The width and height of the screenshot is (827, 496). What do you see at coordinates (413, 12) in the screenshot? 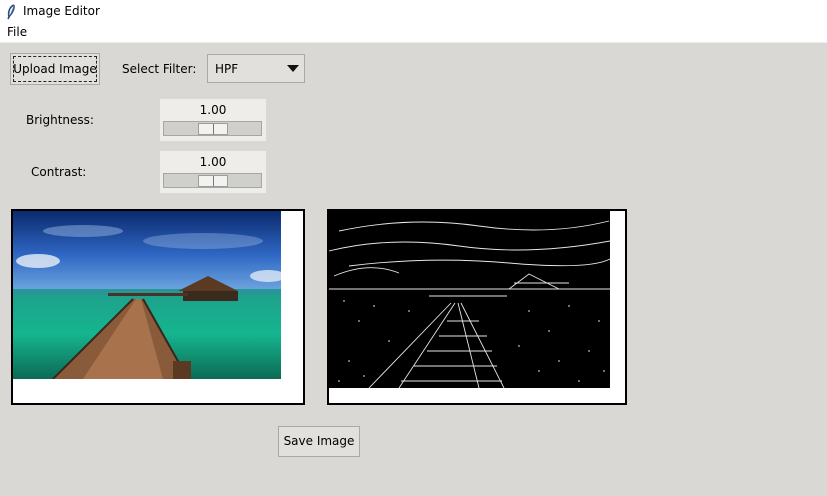
I see `title-bar: Image Editor` at bounding box center [413, 12].